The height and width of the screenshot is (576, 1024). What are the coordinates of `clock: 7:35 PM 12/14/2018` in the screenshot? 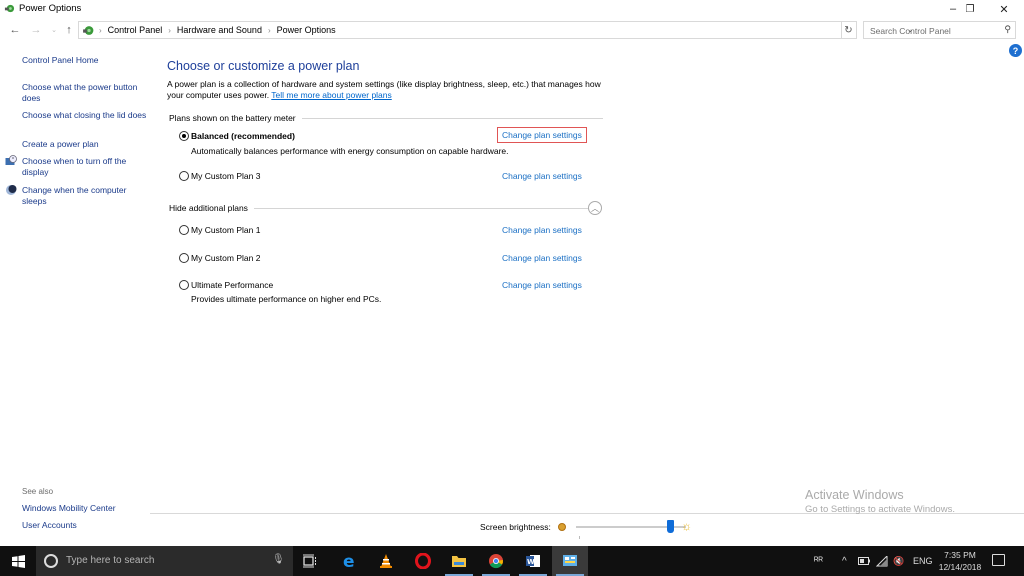 It's located at (960, 561).